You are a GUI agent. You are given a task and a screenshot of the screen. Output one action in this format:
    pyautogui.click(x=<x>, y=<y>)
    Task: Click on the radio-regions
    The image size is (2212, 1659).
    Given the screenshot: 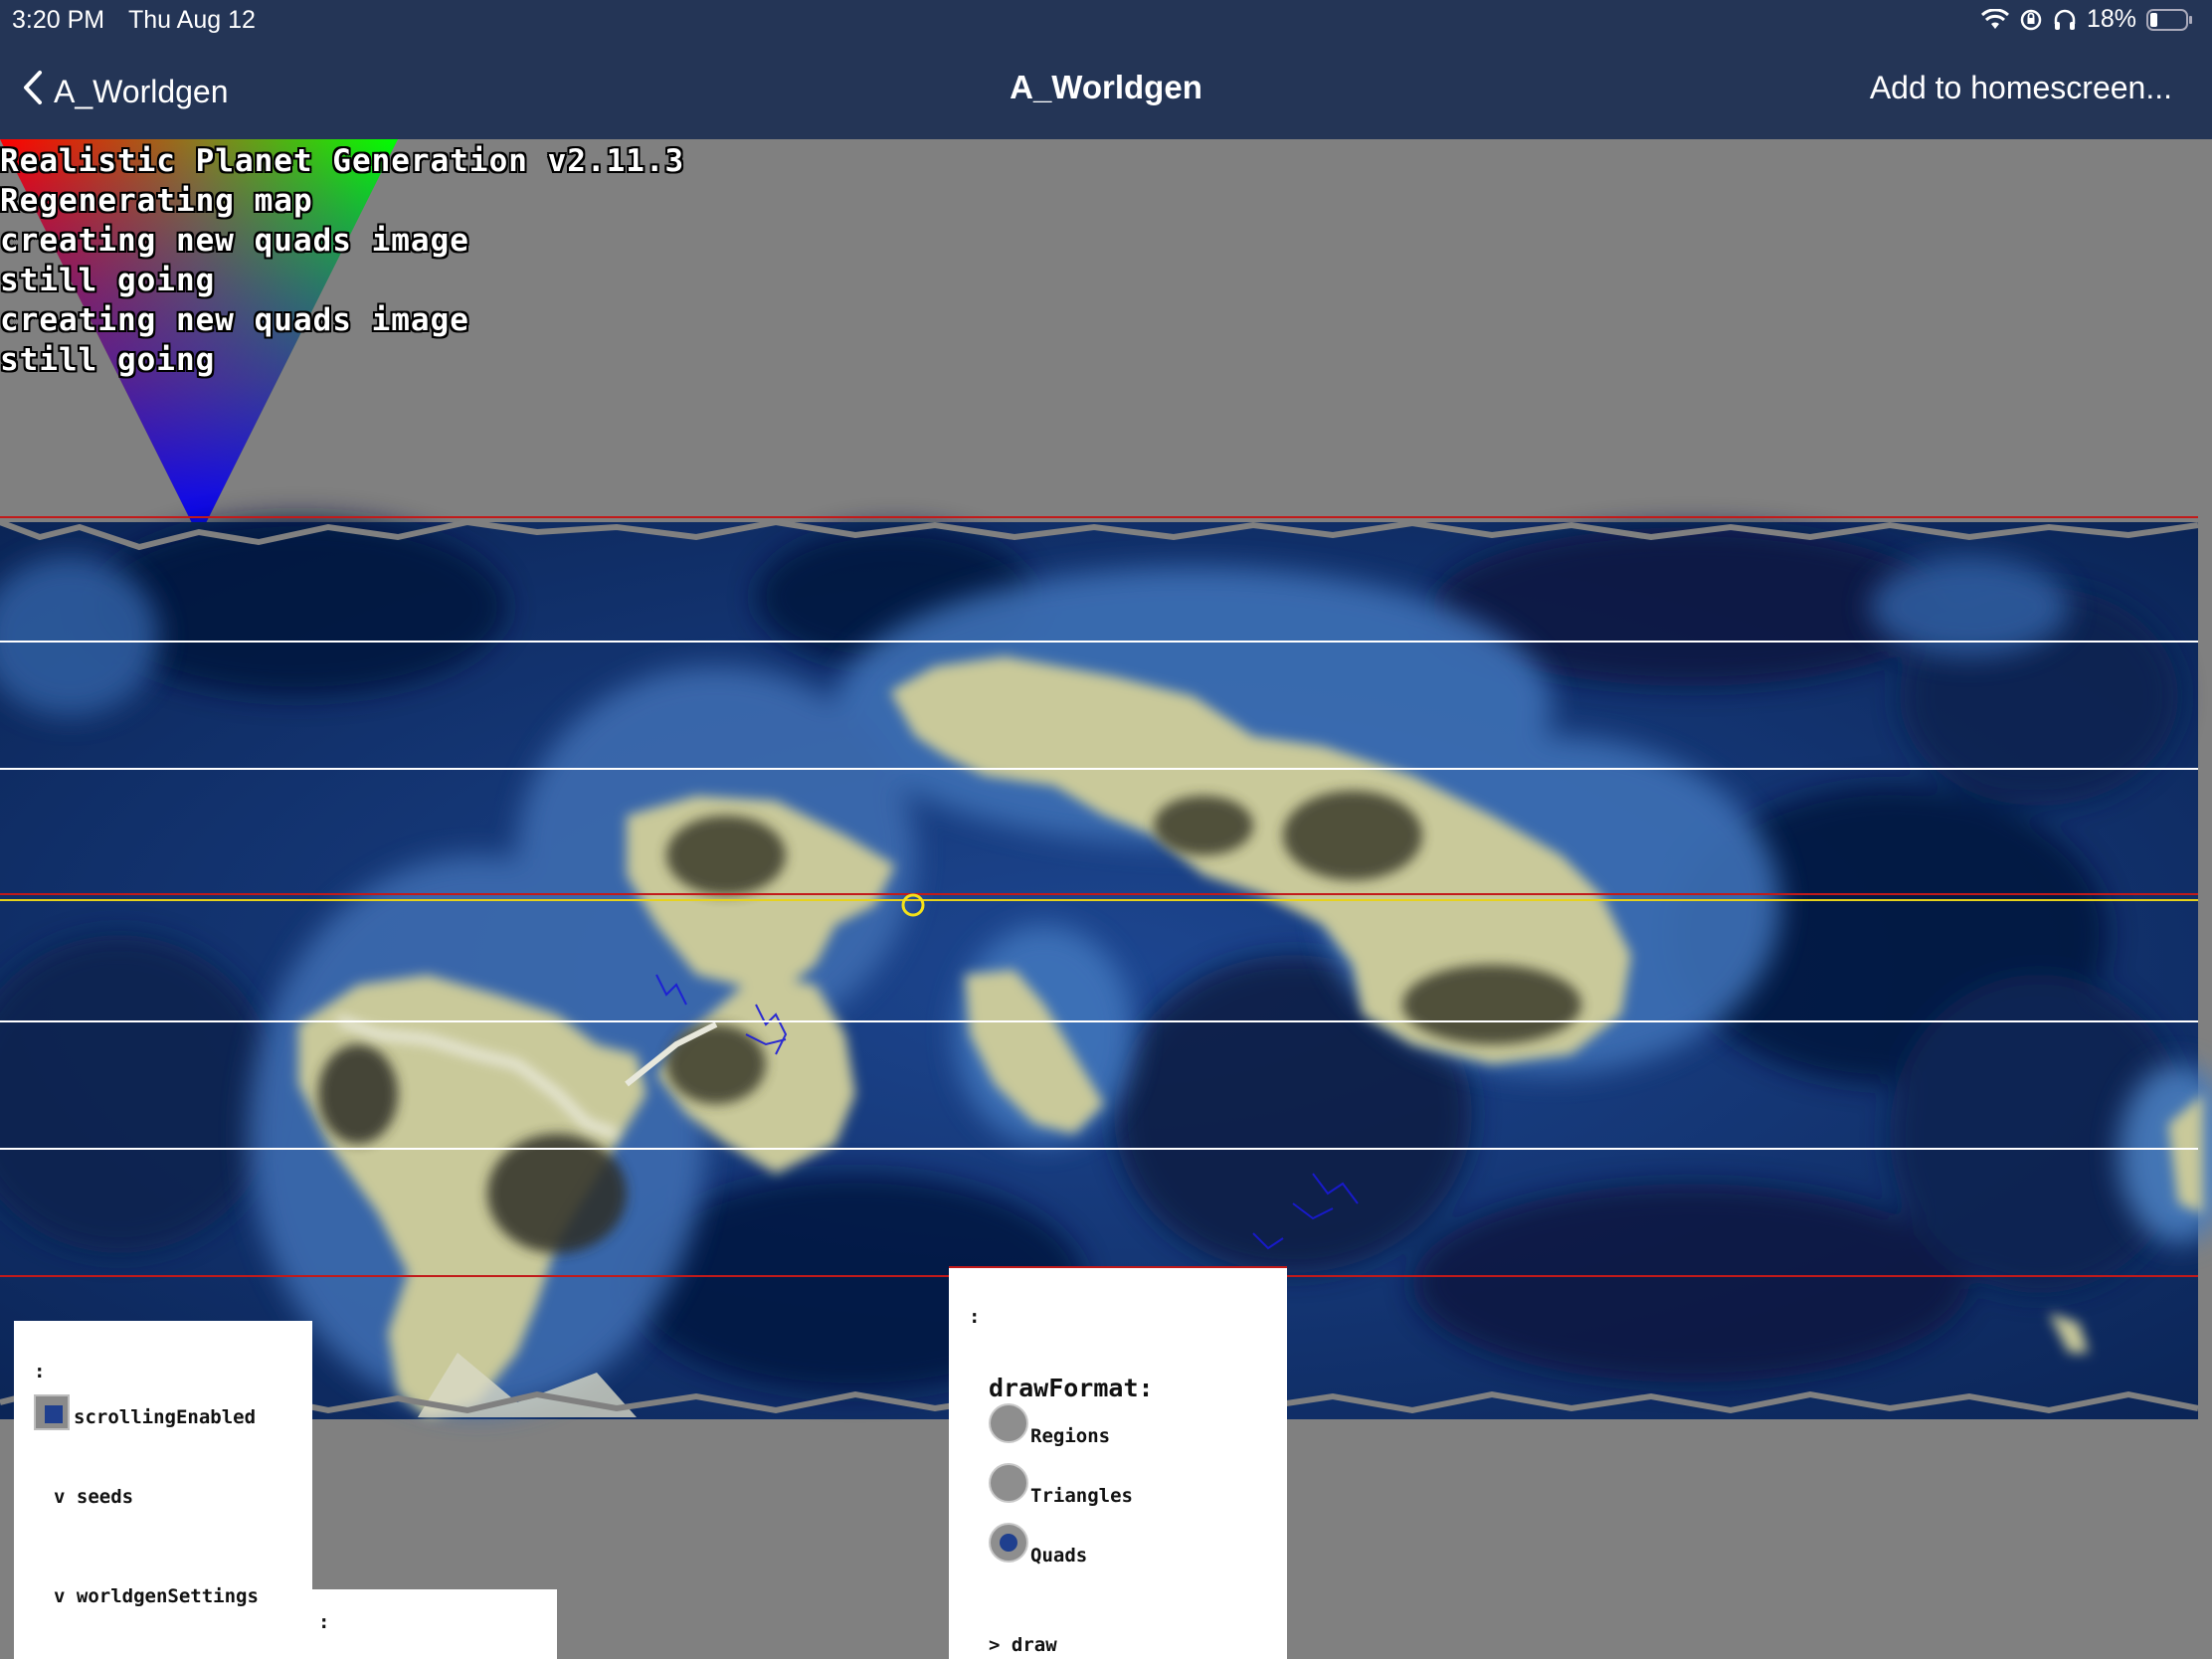 What is the action you would take?
    pyautogui.click(x=1008, y=1423)
    